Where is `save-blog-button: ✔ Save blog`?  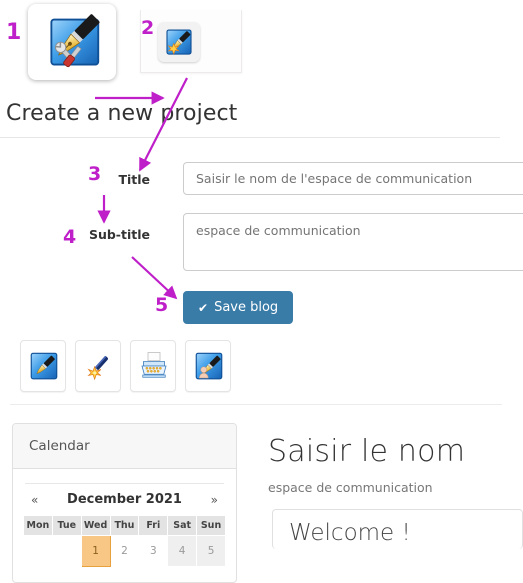 save-blog-button: ✔ Save blog is located at coordinates (238, 307).